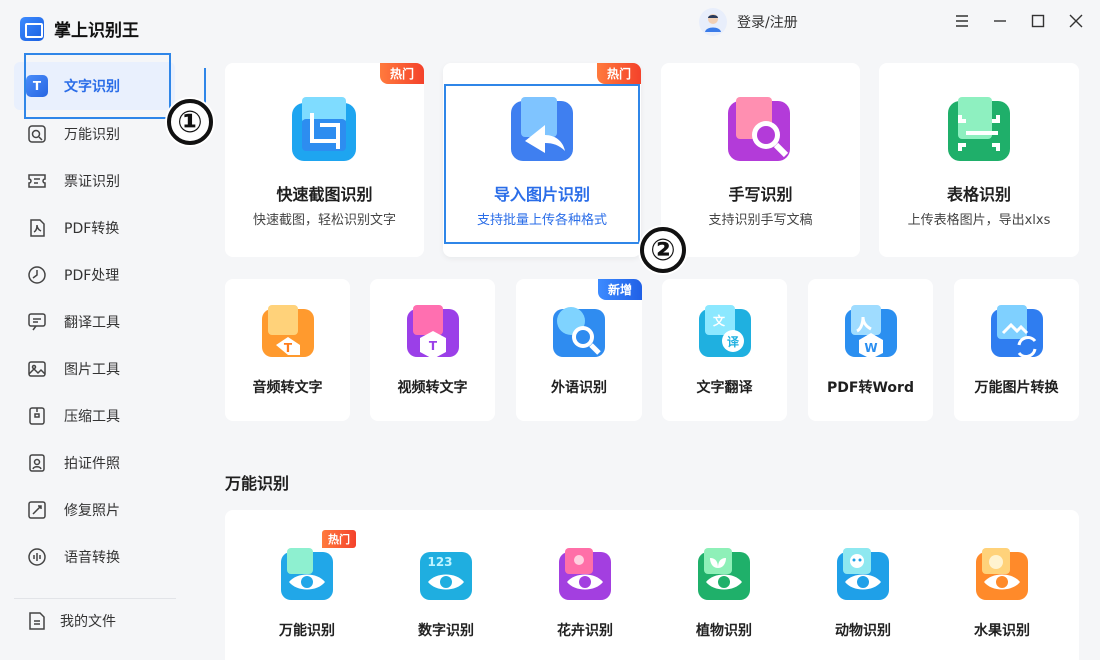 Image resolution: width=1100 pixels, height=660 pixels. I want to click on svg-text: 123, so click(439, 562).